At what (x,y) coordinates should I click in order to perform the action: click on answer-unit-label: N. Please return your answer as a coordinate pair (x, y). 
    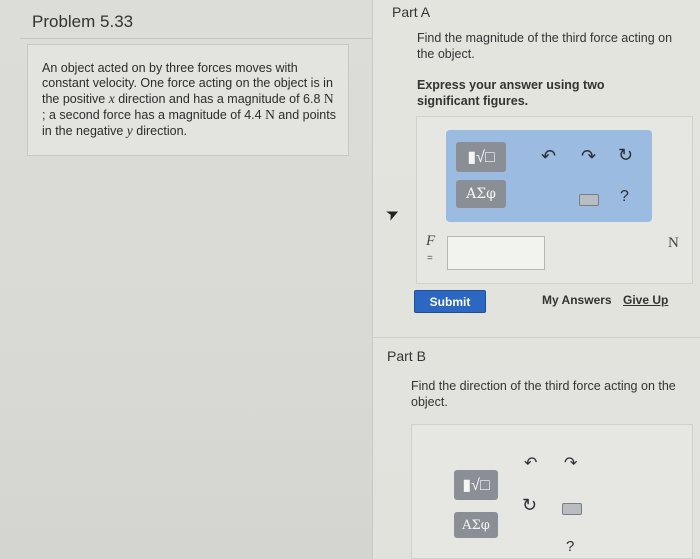
    Looking at the image, I should click on (673, 243).